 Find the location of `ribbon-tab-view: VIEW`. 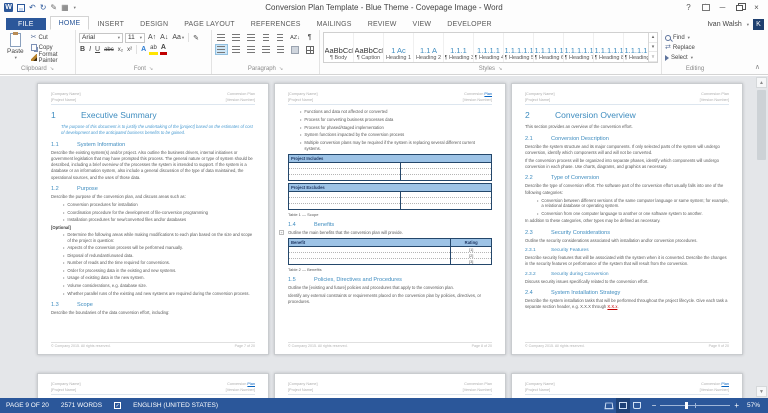

ribbon-tab-view: VIEW is located at coordinates (422, 24).